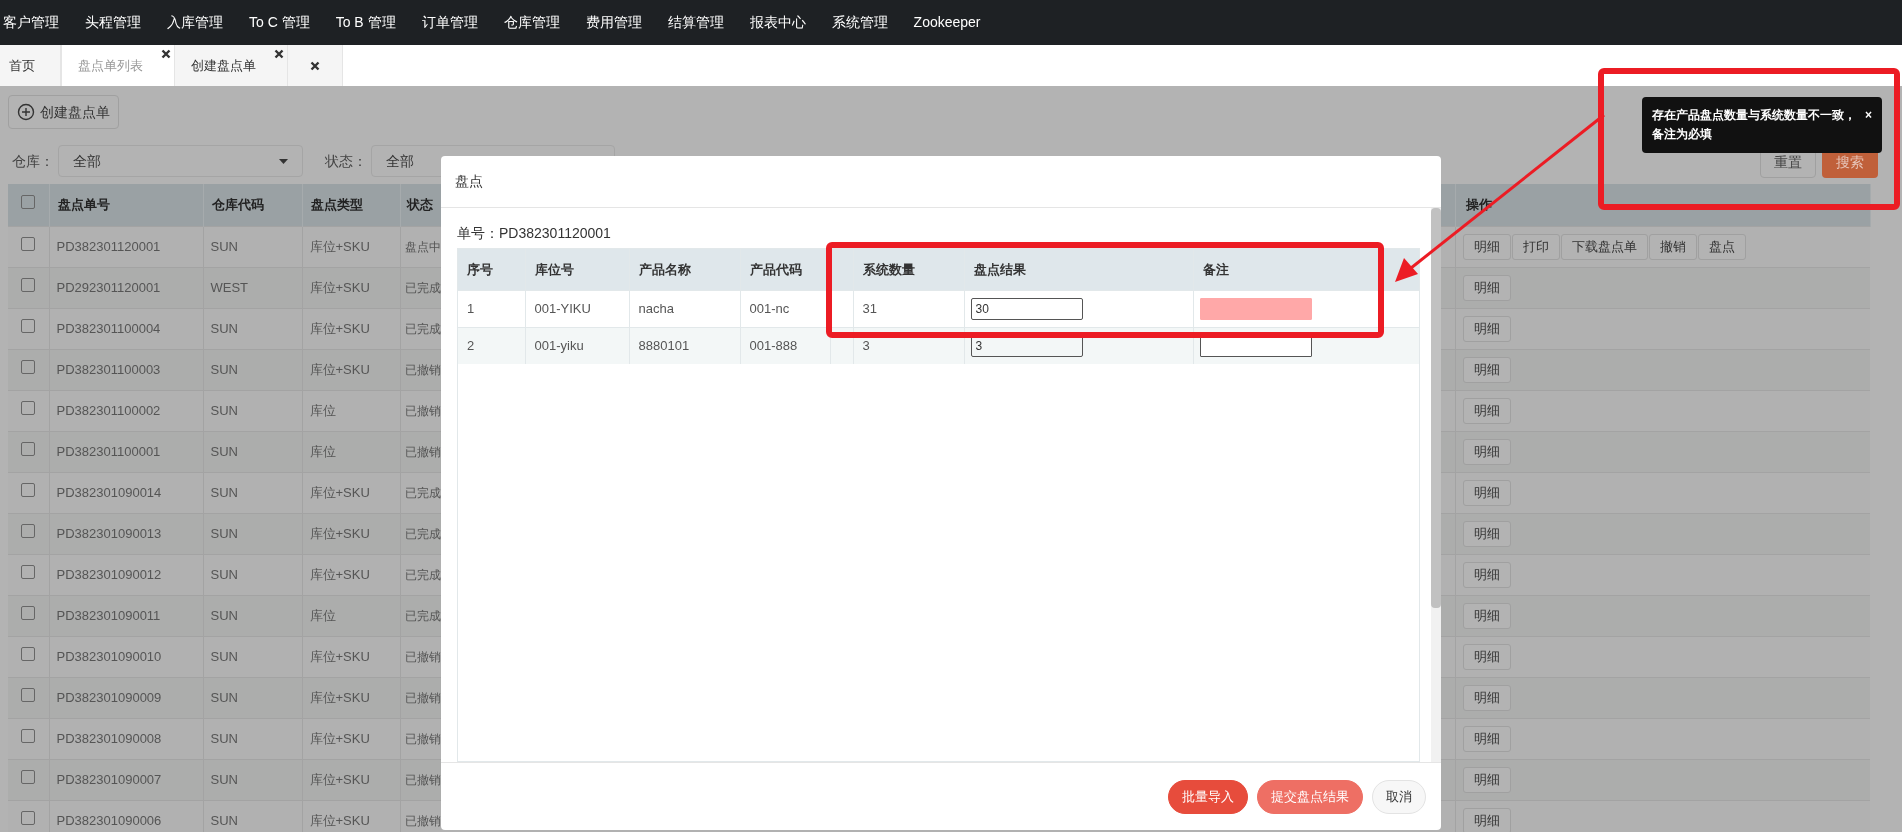 The image size is (1902, 832). Describe the element at coordinates (229, 287) in the screenshot. I see `table-cell: WEST` at that location.